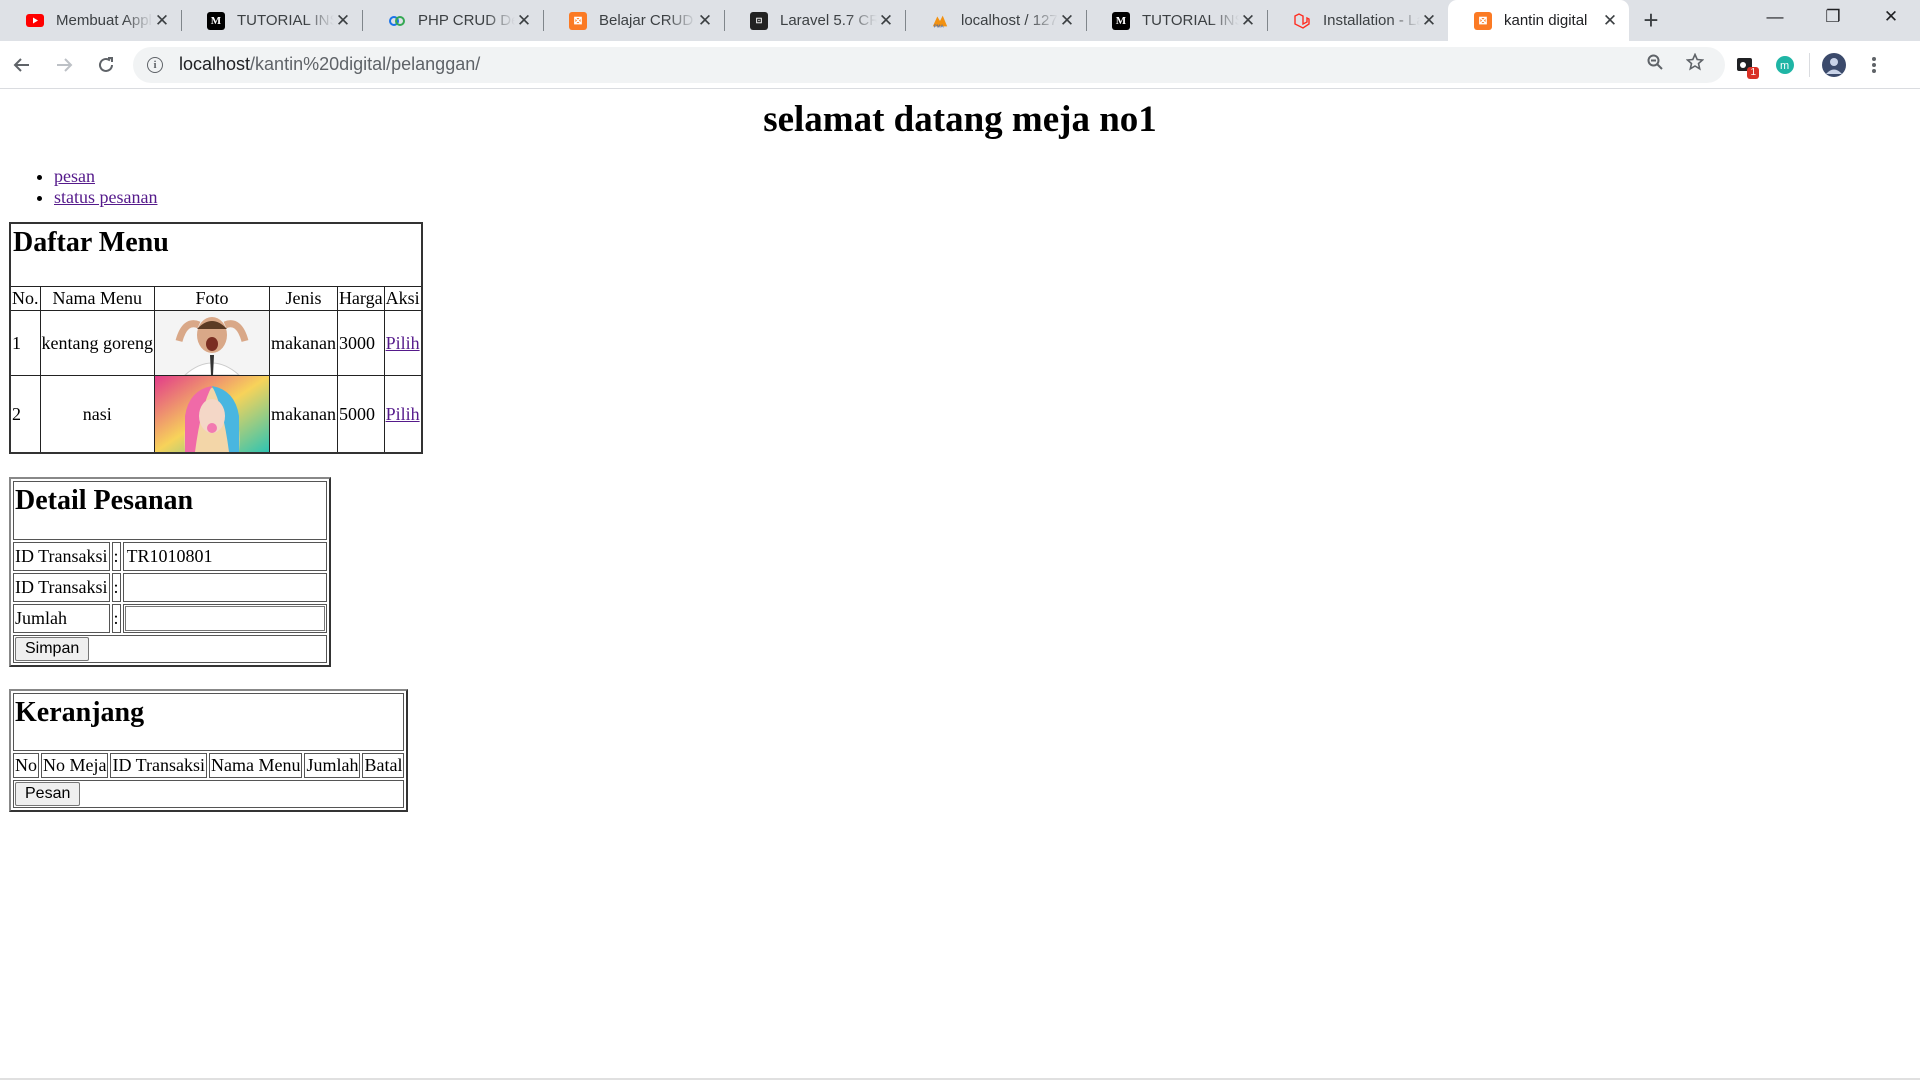 This screenshot has height=1080, width=1920. I want to click on simpan-button: Simpan, so click(52, 649).